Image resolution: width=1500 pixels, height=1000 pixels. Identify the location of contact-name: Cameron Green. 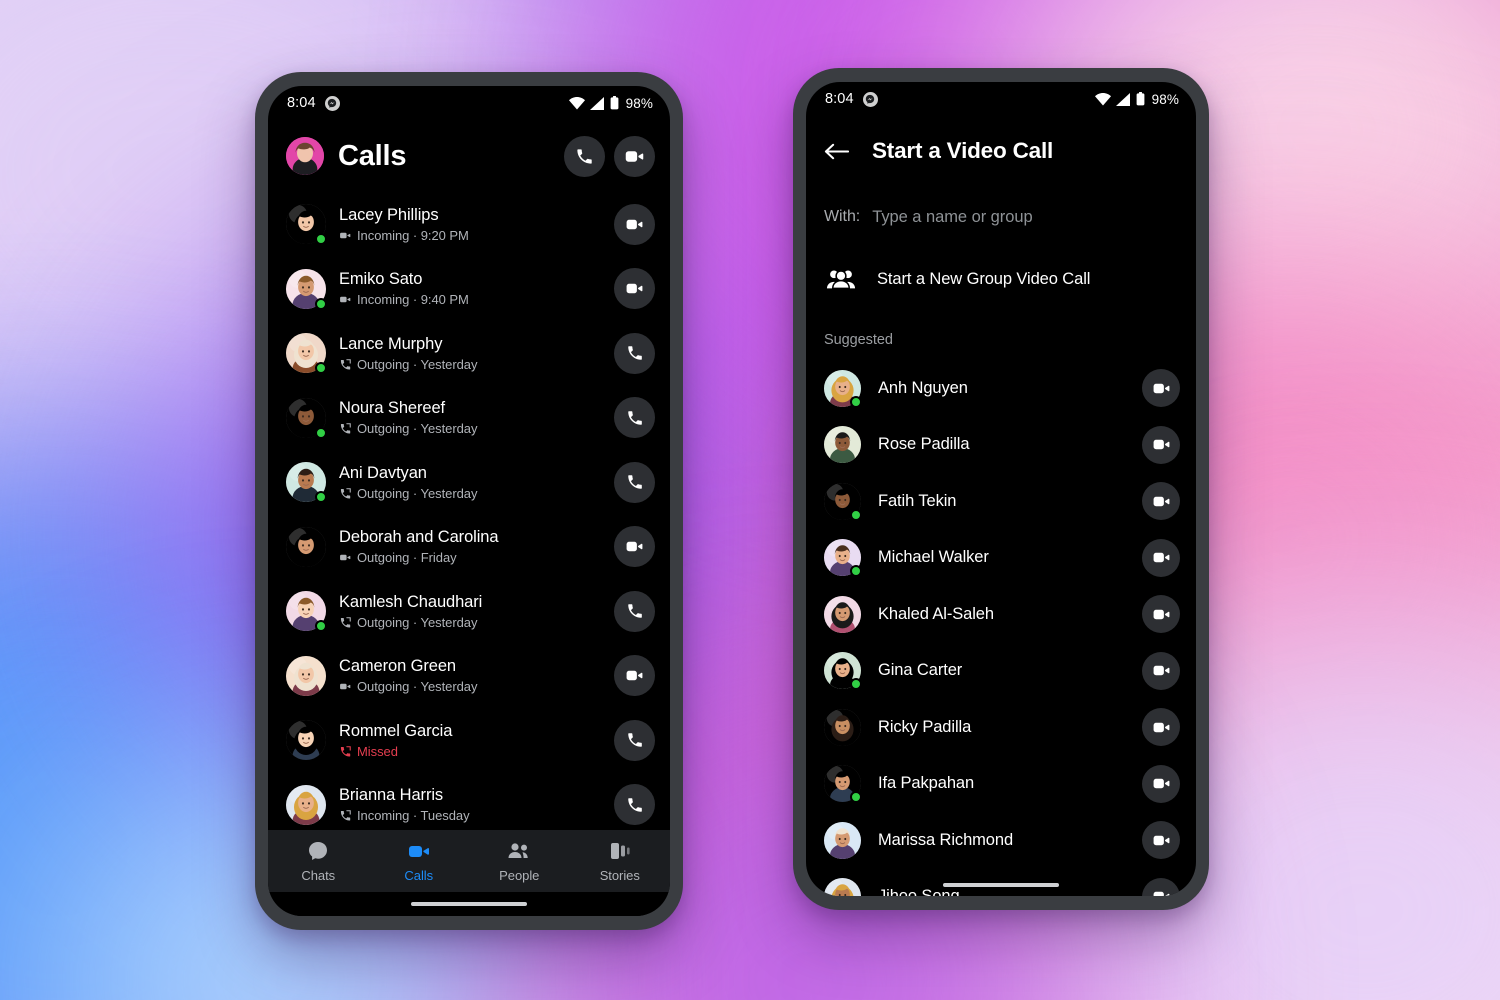
(398, 666).